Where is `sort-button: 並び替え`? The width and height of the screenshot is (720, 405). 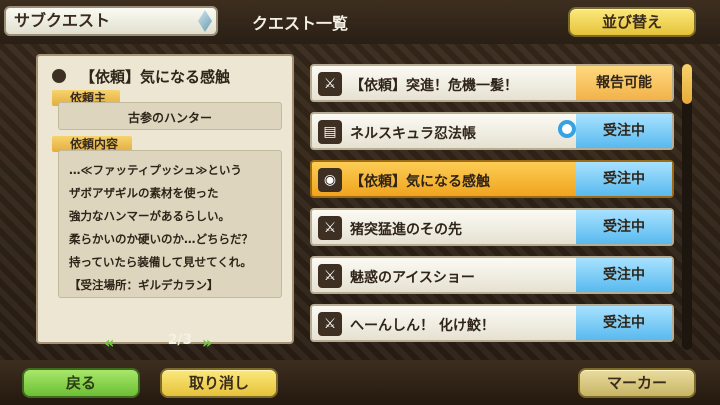 sort-button: 並び替え is located at coordinates (632, 22).